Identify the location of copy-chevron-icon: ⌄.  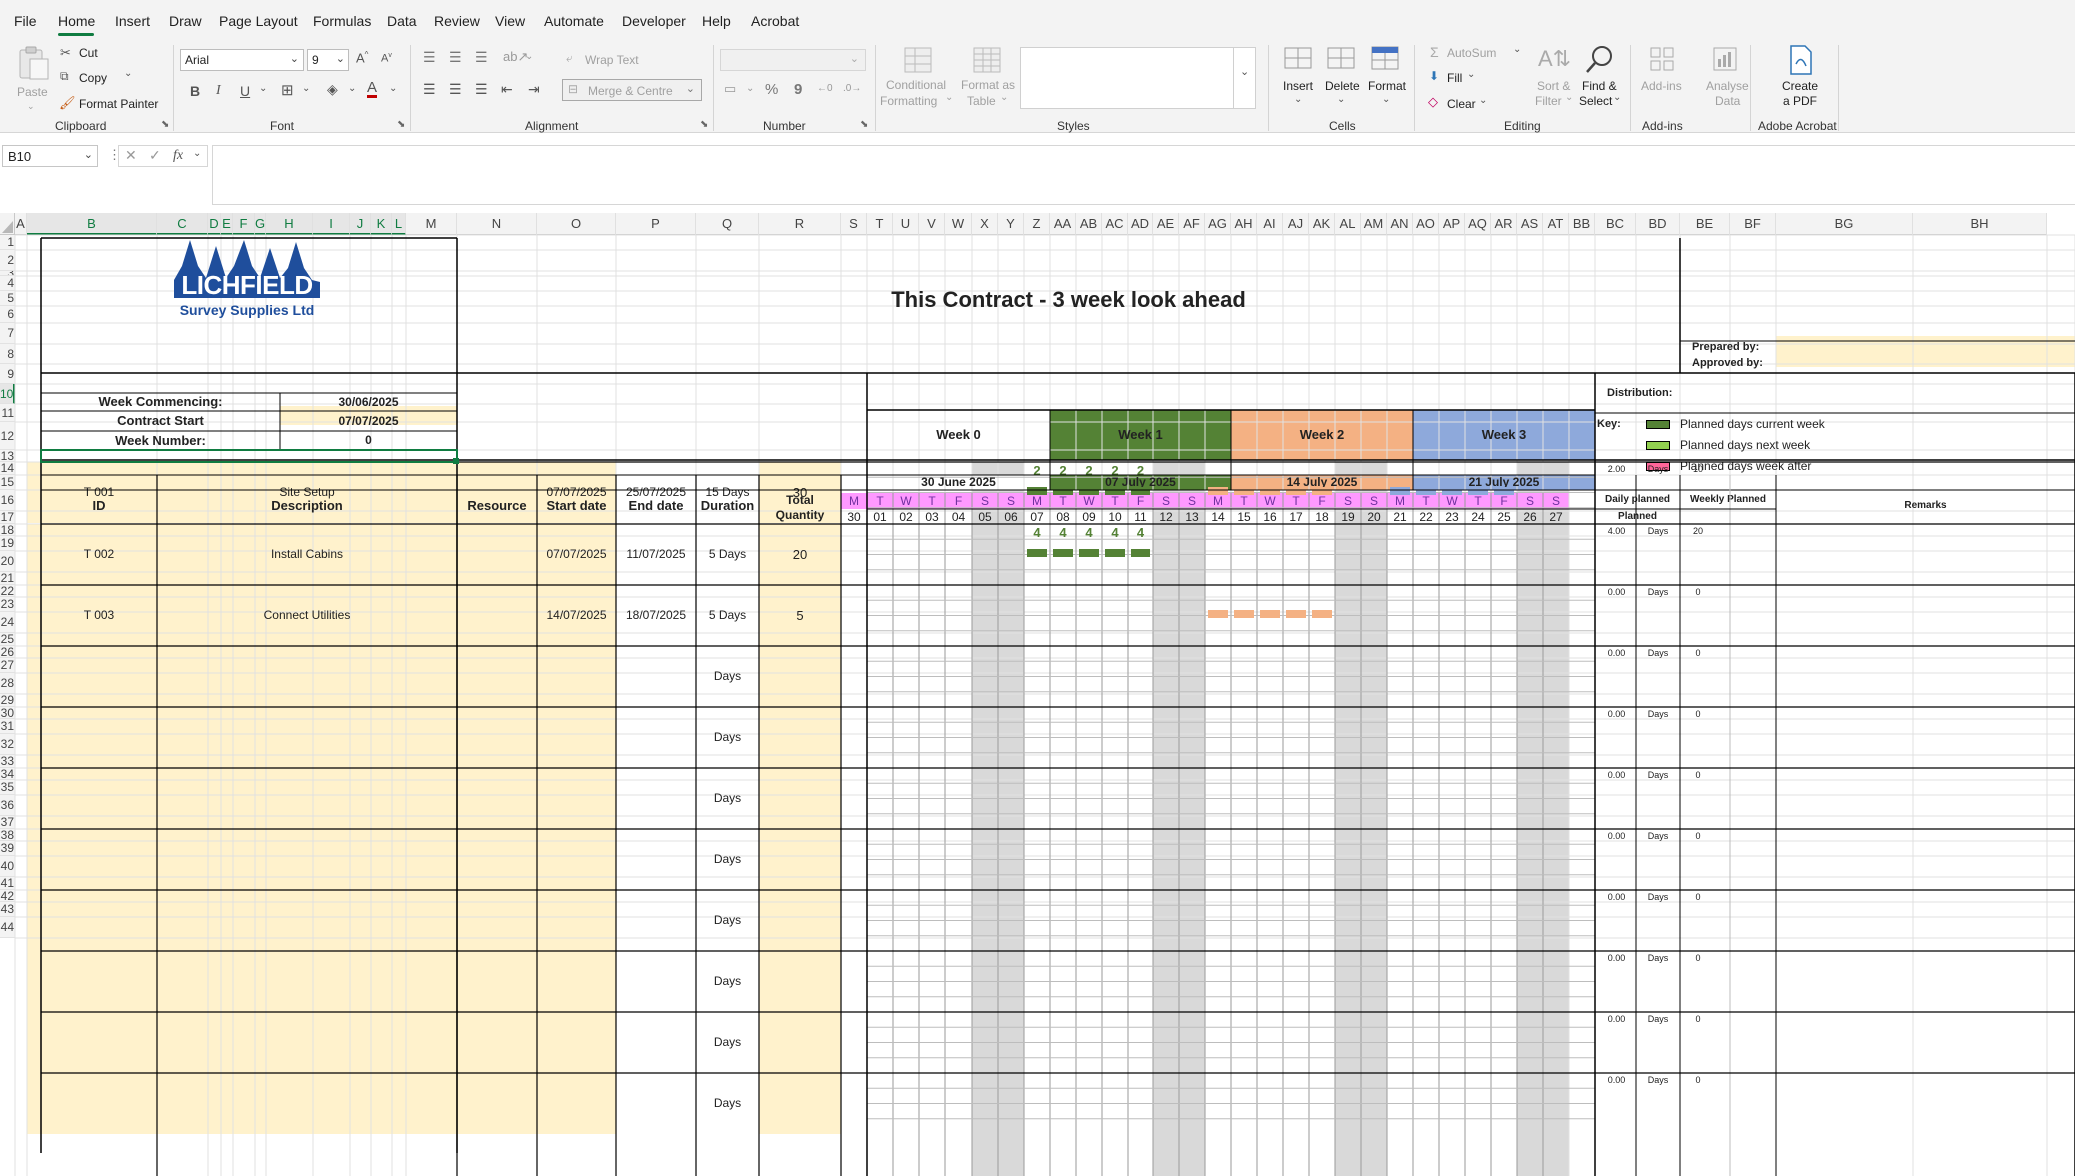
(128, 73).